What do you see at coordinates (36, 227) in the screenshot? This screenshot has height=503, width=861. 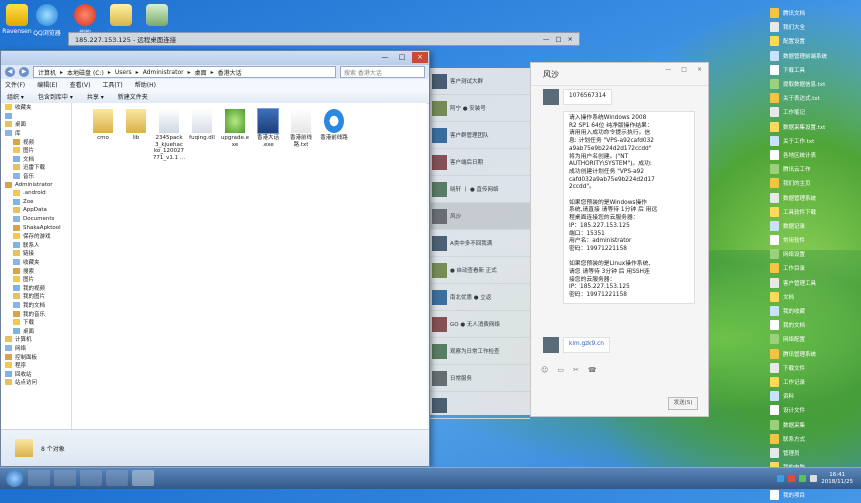 I see `nav-item: ShakaApktool` at bounding box center [36, 227].